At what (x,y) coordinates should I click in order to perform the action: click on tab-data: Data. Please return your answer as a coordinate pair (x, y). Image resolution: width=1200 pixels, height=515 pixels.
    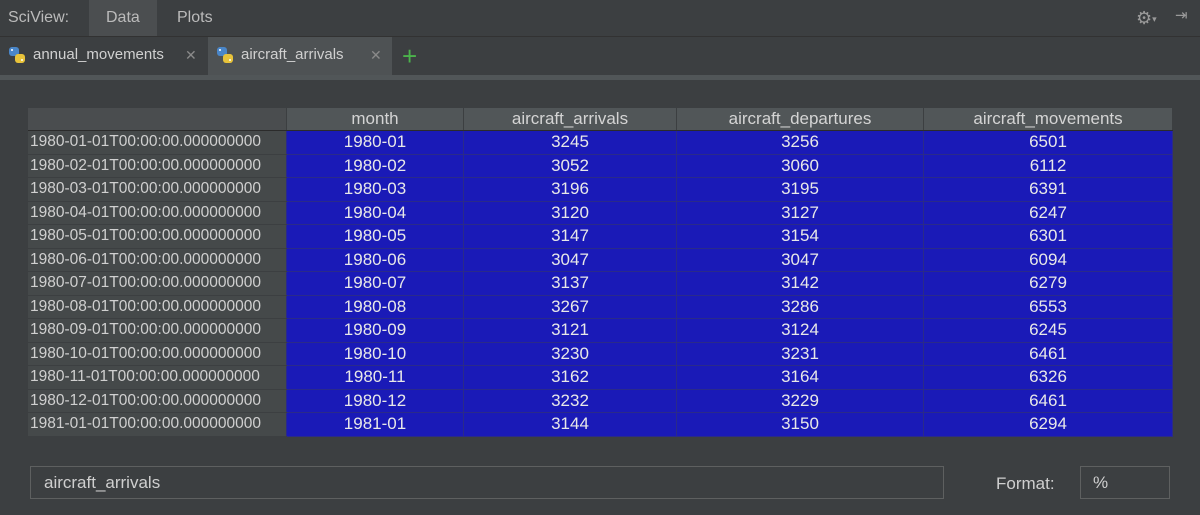
    Looking at the image, I should click on (123, 18).